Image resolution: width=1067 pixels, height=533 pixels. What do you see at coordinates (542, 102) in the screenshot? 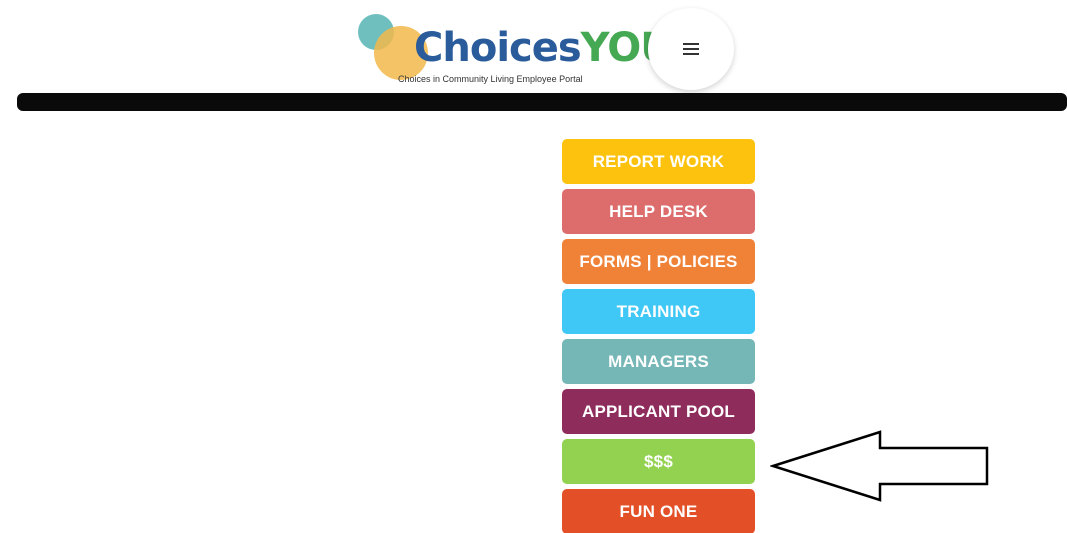
I see `nav-bar` at bounding box center [542, 102].